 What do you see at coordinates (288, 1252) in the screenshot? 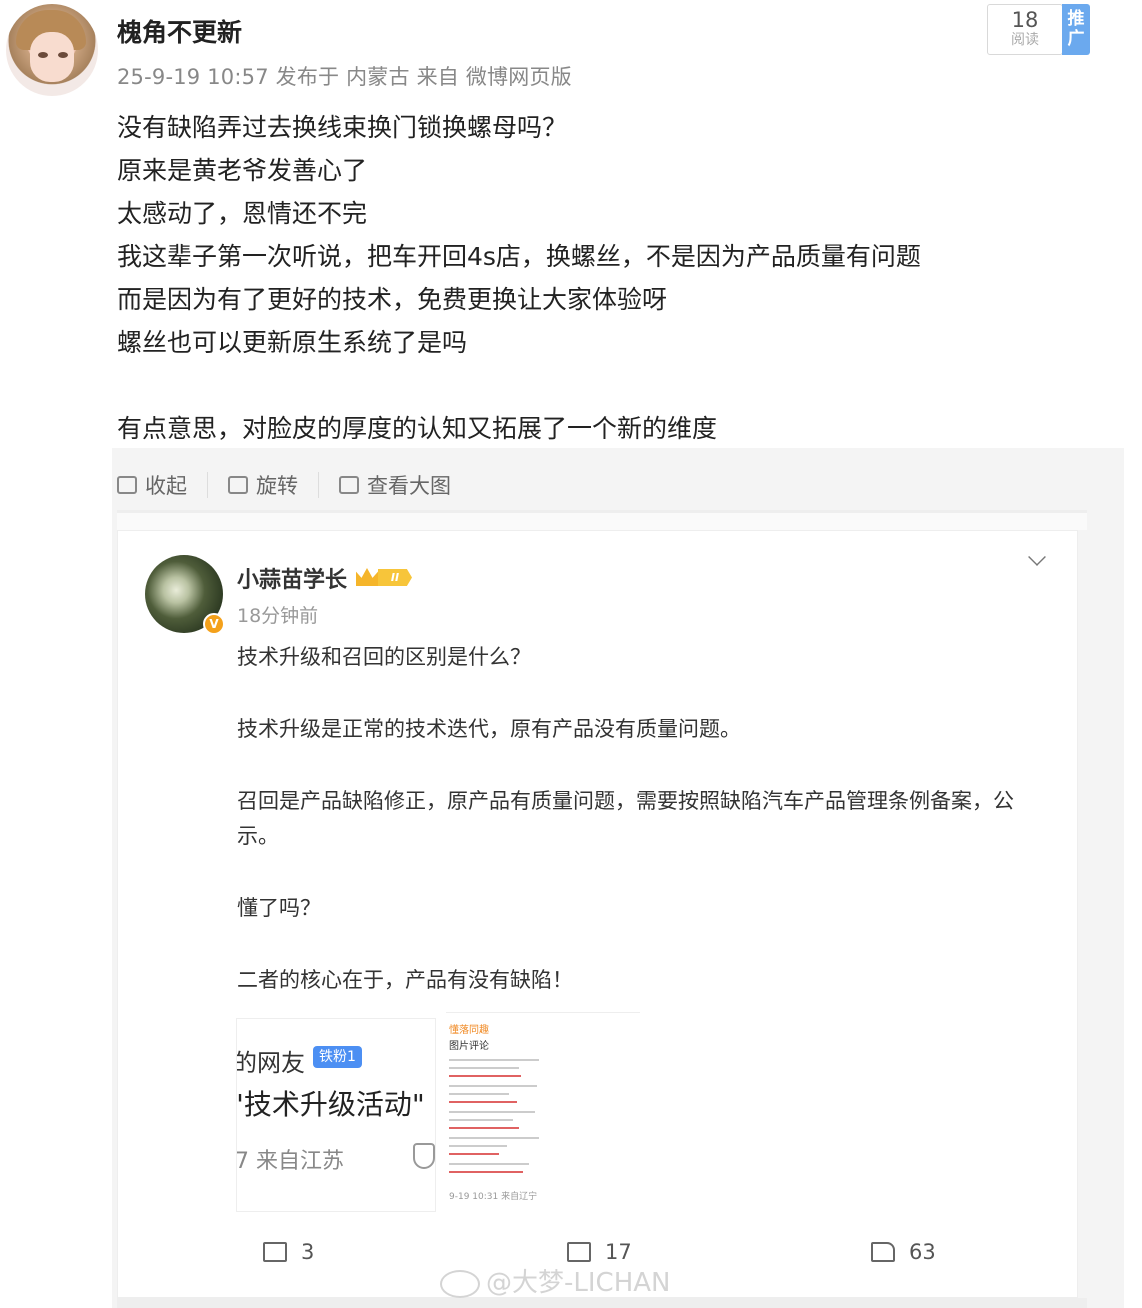
I see `share-button: 3` at bounding box center [288, 1252].